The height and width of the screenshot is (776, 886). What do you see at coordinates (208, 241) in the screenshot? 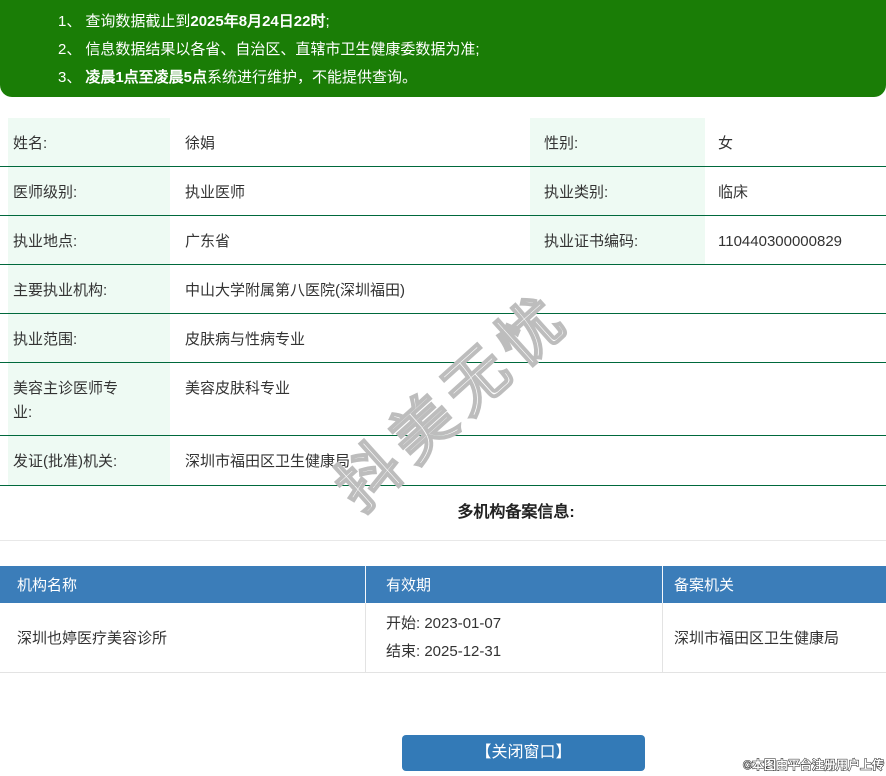
I see `field-value-practice-location: 广东省` at bounding box center [208, 241].